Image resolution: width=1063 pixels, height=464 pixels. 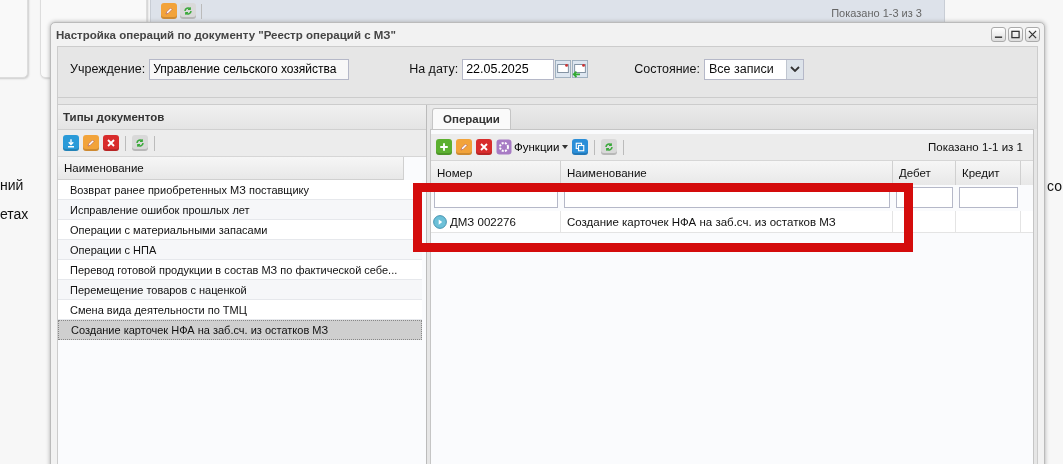 I want to click on copy-icon, so click(x=580, y=147).